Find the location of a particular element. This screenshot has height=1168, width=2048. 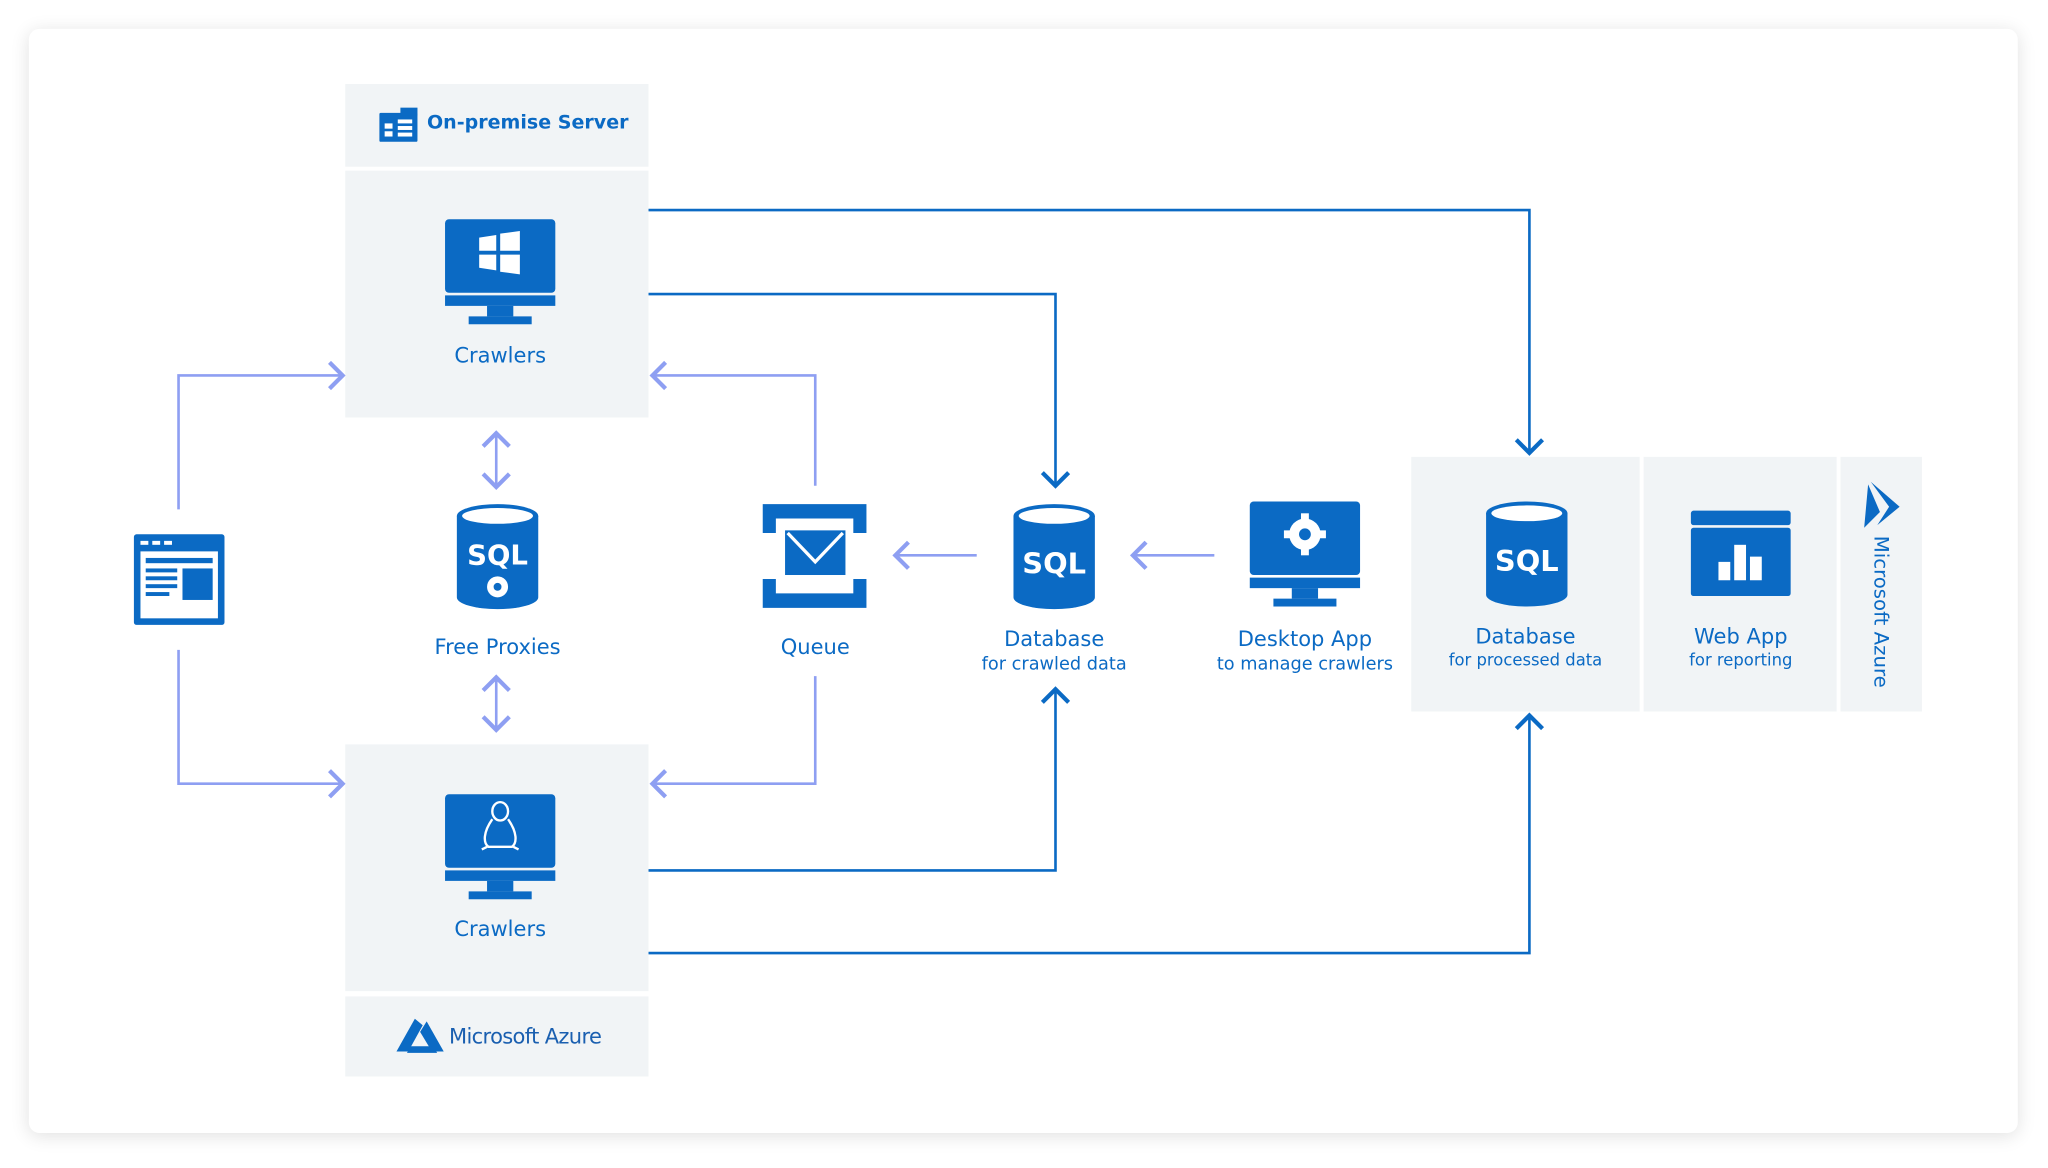

sql-database-gear-icon: SQL is located at coordinates (497, 557).